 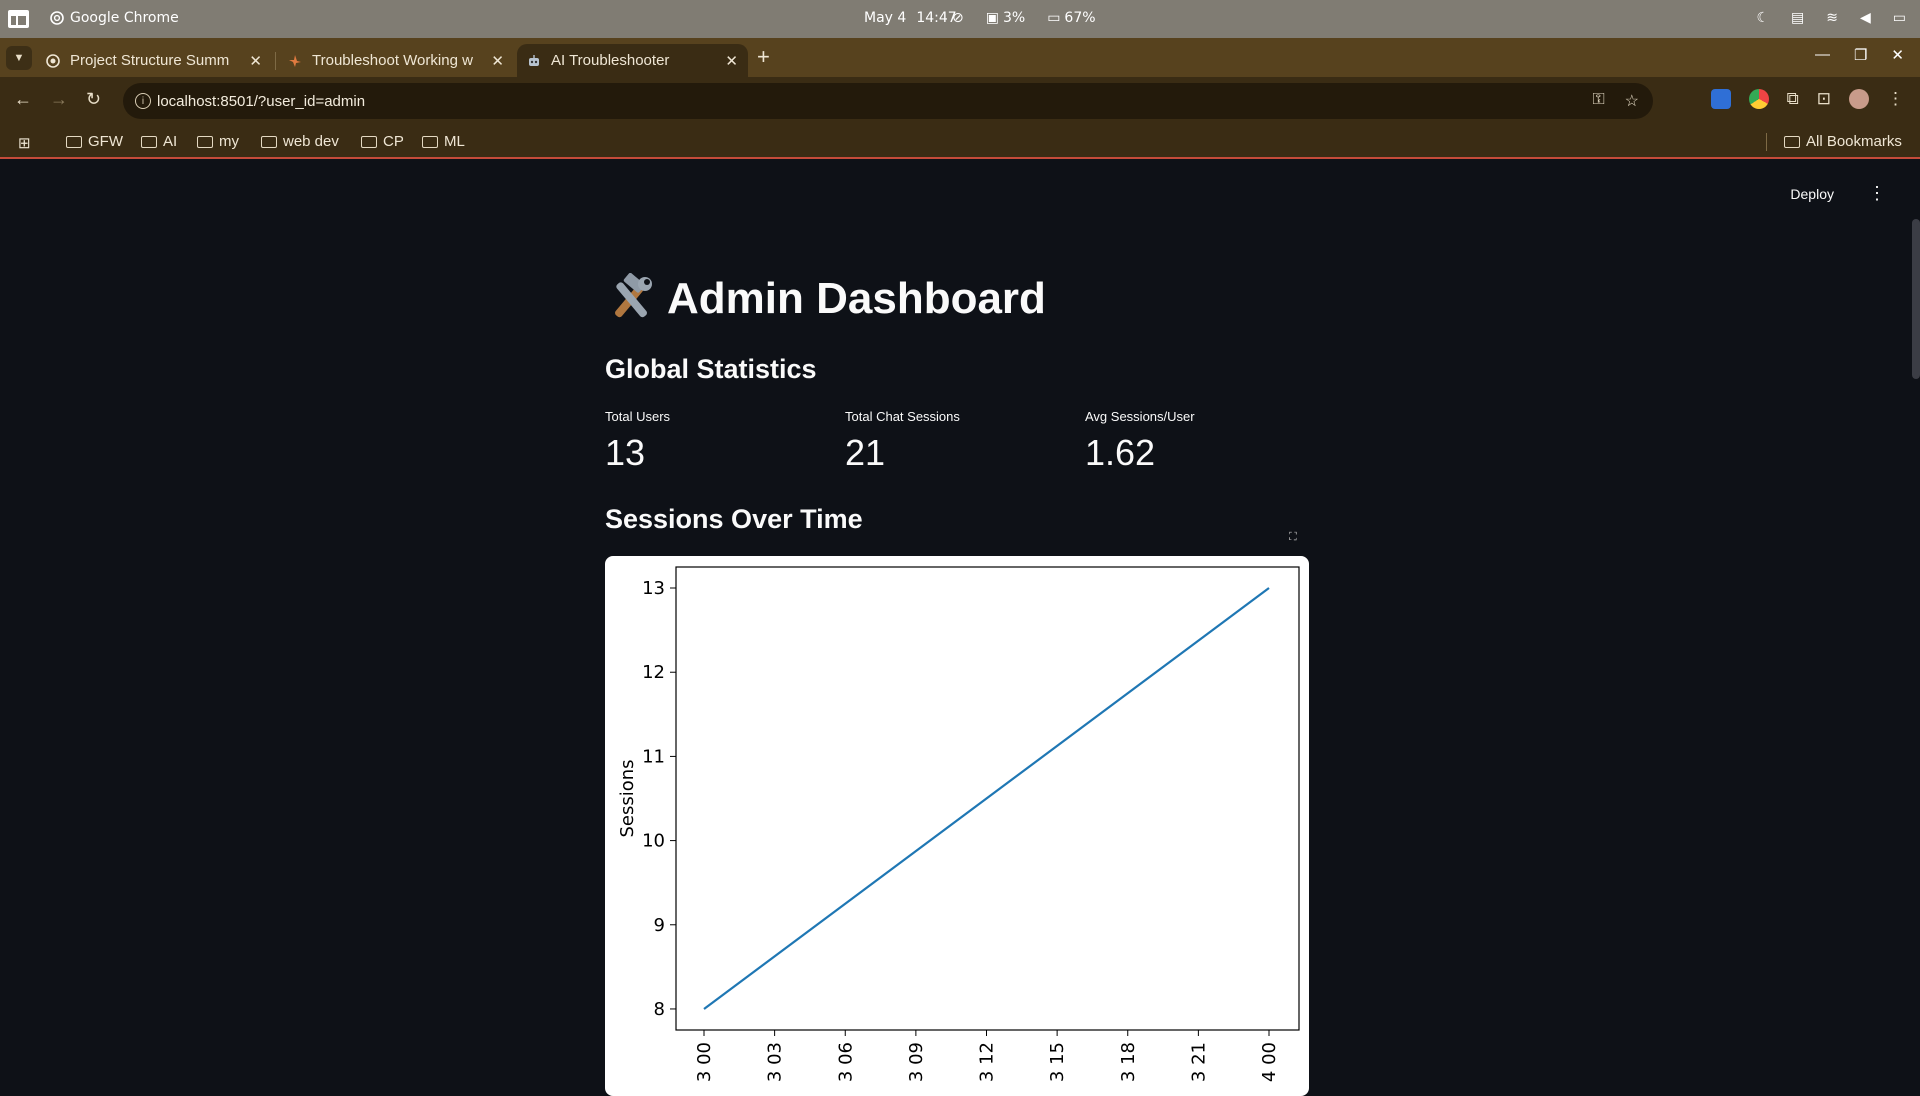 I want to click on main-menu-icon: ⋮, so click(x=1877, y=193).